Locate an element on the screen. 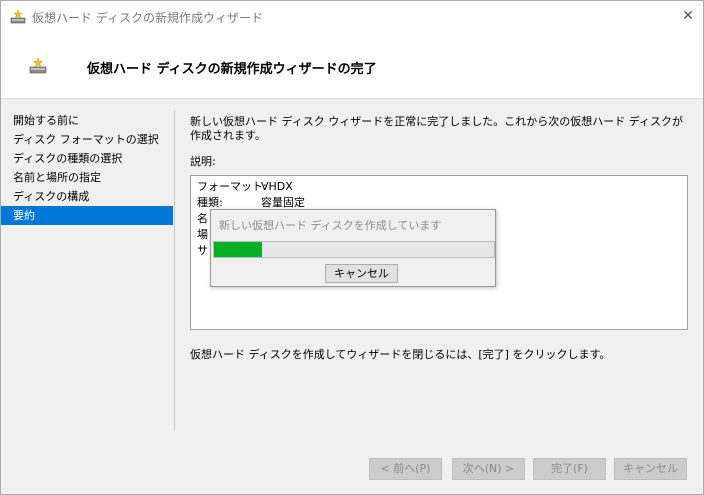 The height and width of the screenshot is (495, 704). previous-button: < 前へ(P) is located at coordinates (405, 469).